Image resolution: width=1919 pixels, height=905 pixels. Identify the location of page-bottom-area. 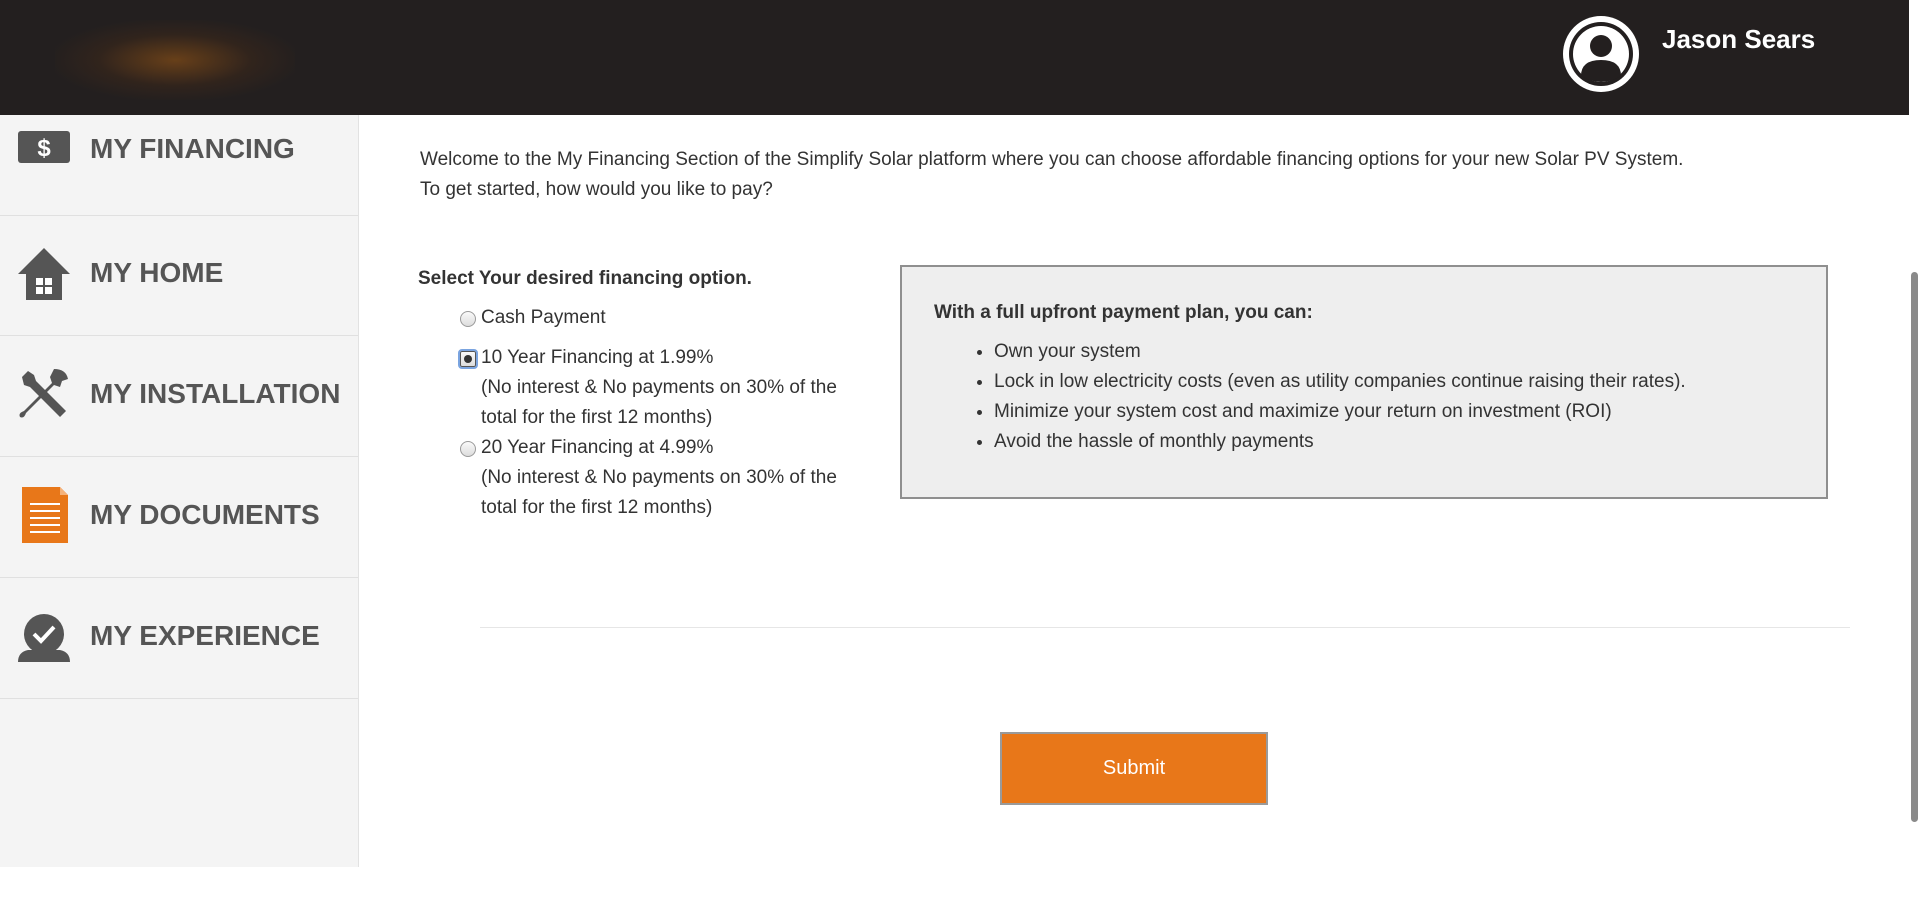
(959, 886).